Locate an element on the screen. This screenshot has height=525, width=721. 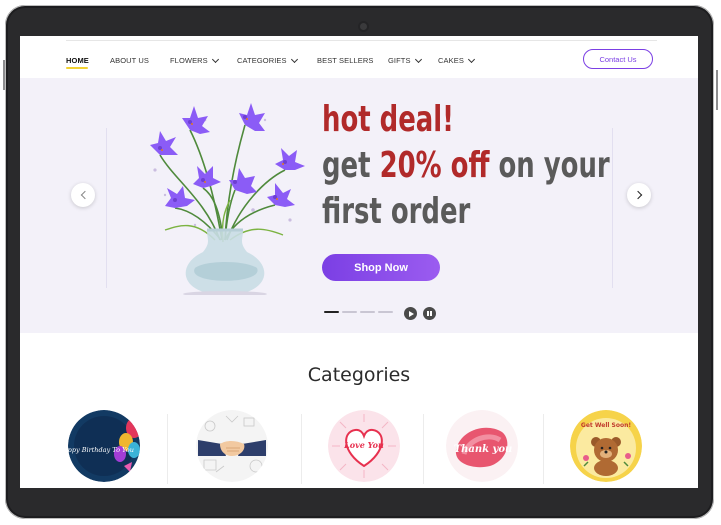
nav-about-us: ABOUT US is located at coordinates (129, 60).